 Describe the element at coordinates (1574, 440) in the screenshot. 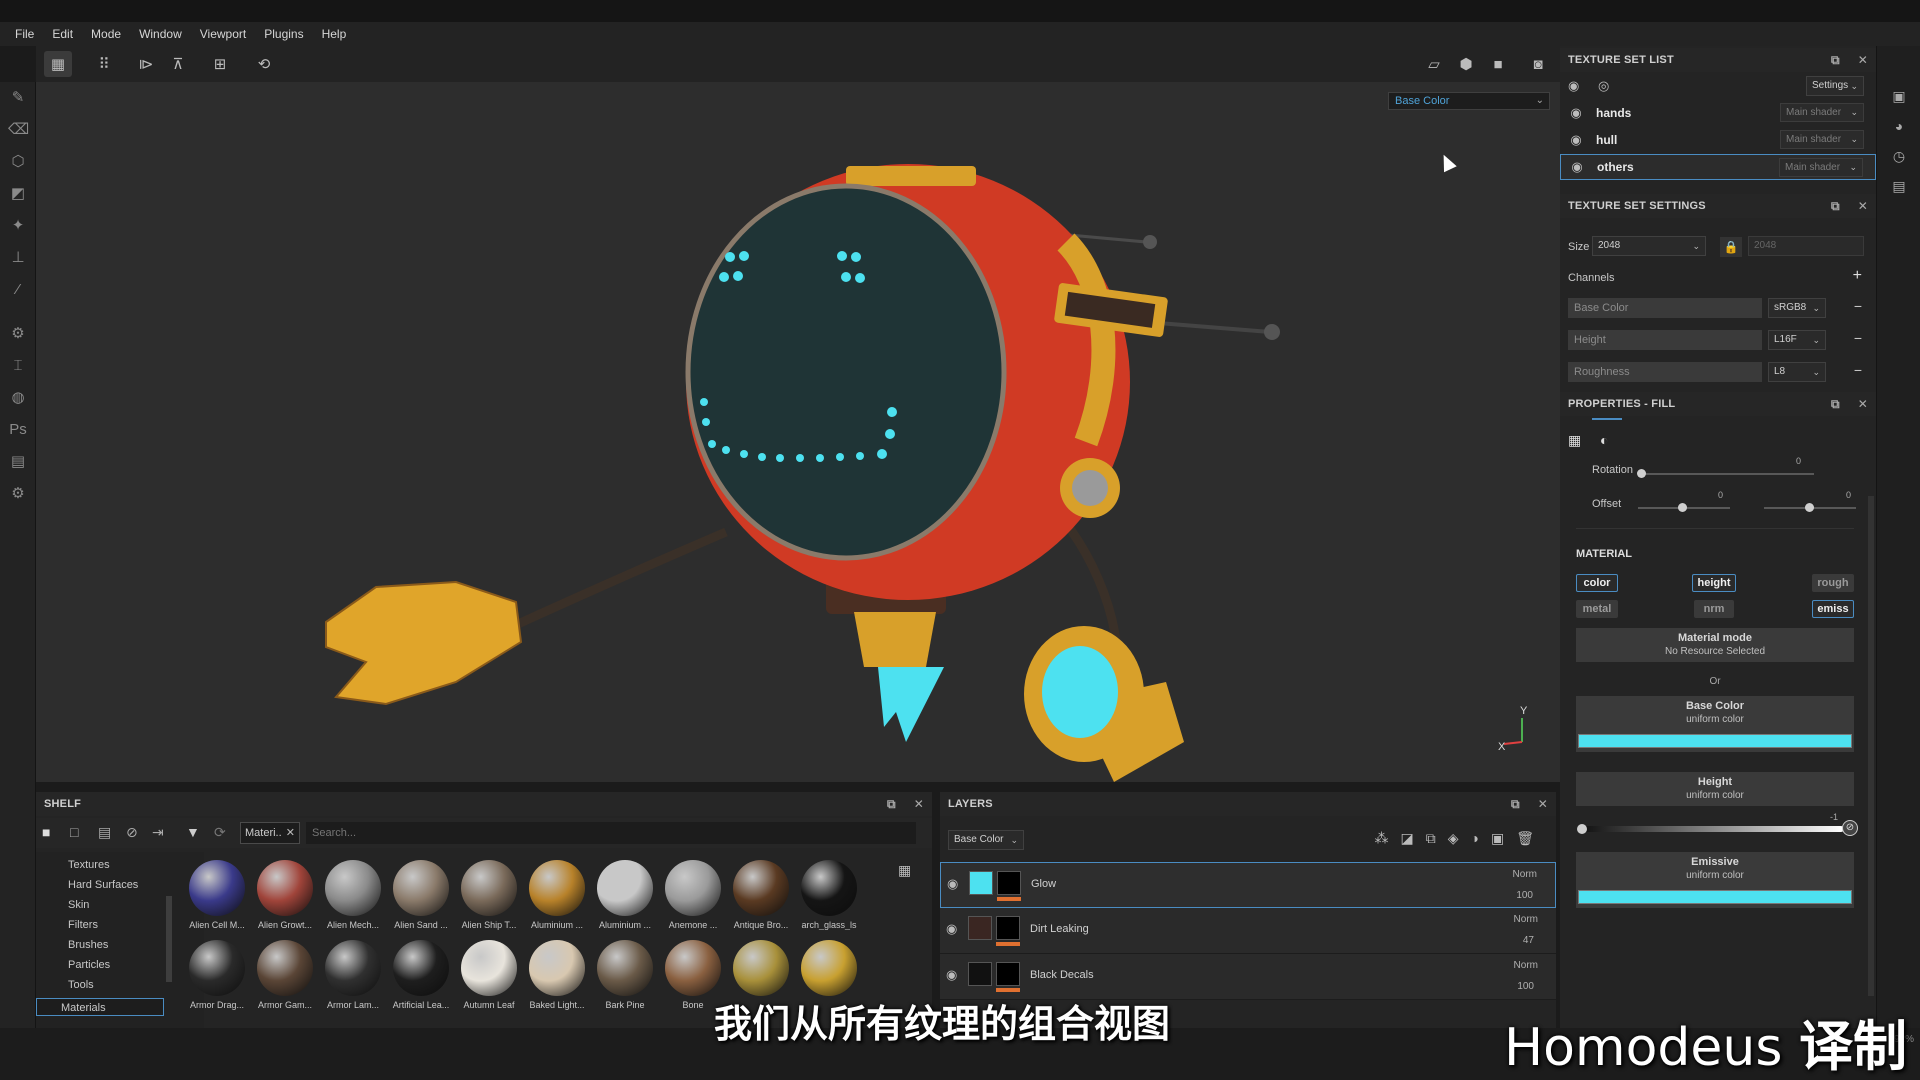

I see `fill-tab-icon: ▦` at that location.